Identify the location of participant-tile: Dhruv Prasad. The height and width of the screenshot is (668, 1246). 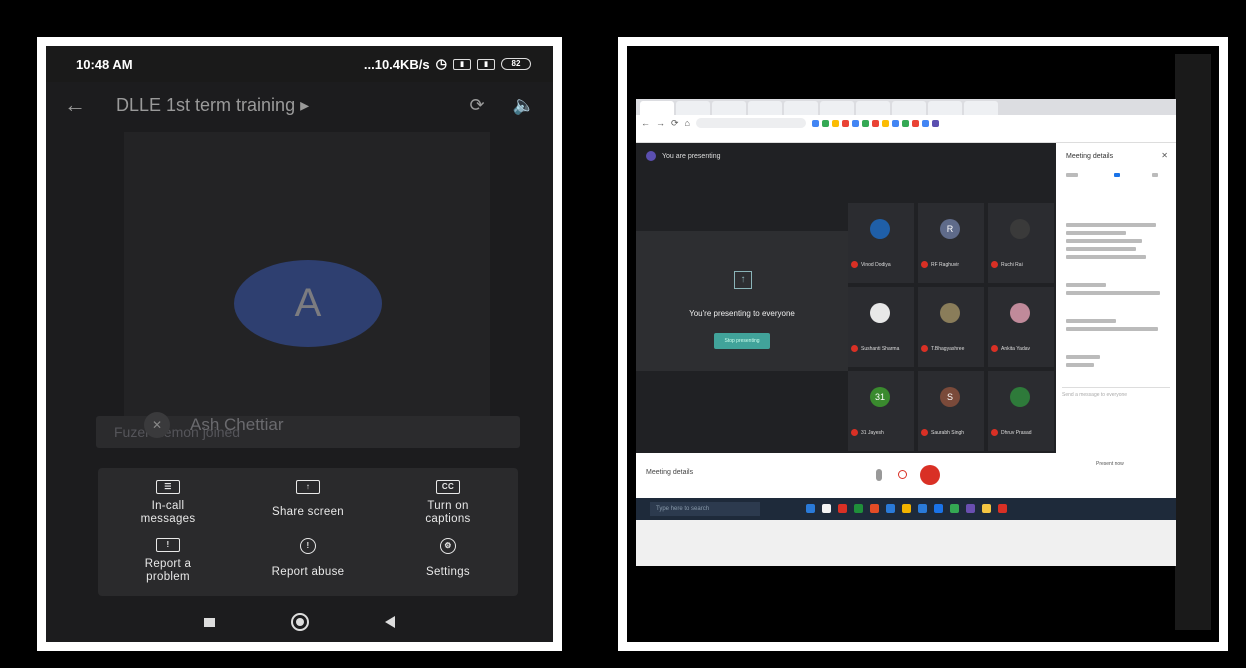
(1021, 411).